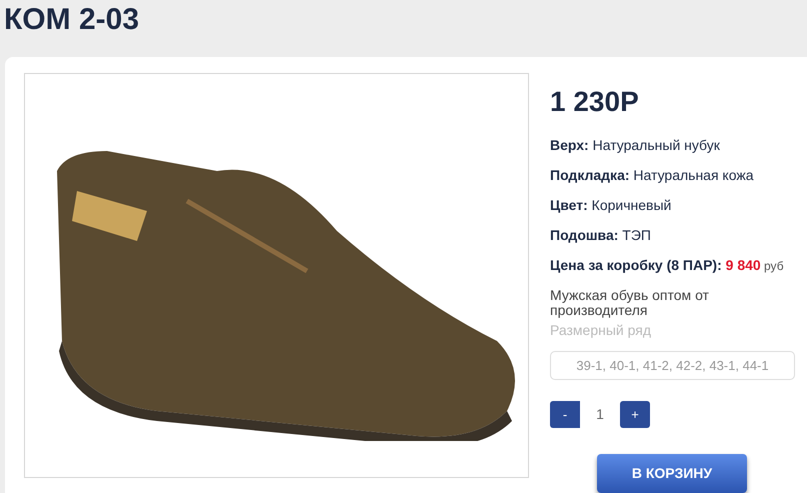  Describe the element at coordinates (565, 414) in the screenshot. I see `decrease-button: -` at that location.